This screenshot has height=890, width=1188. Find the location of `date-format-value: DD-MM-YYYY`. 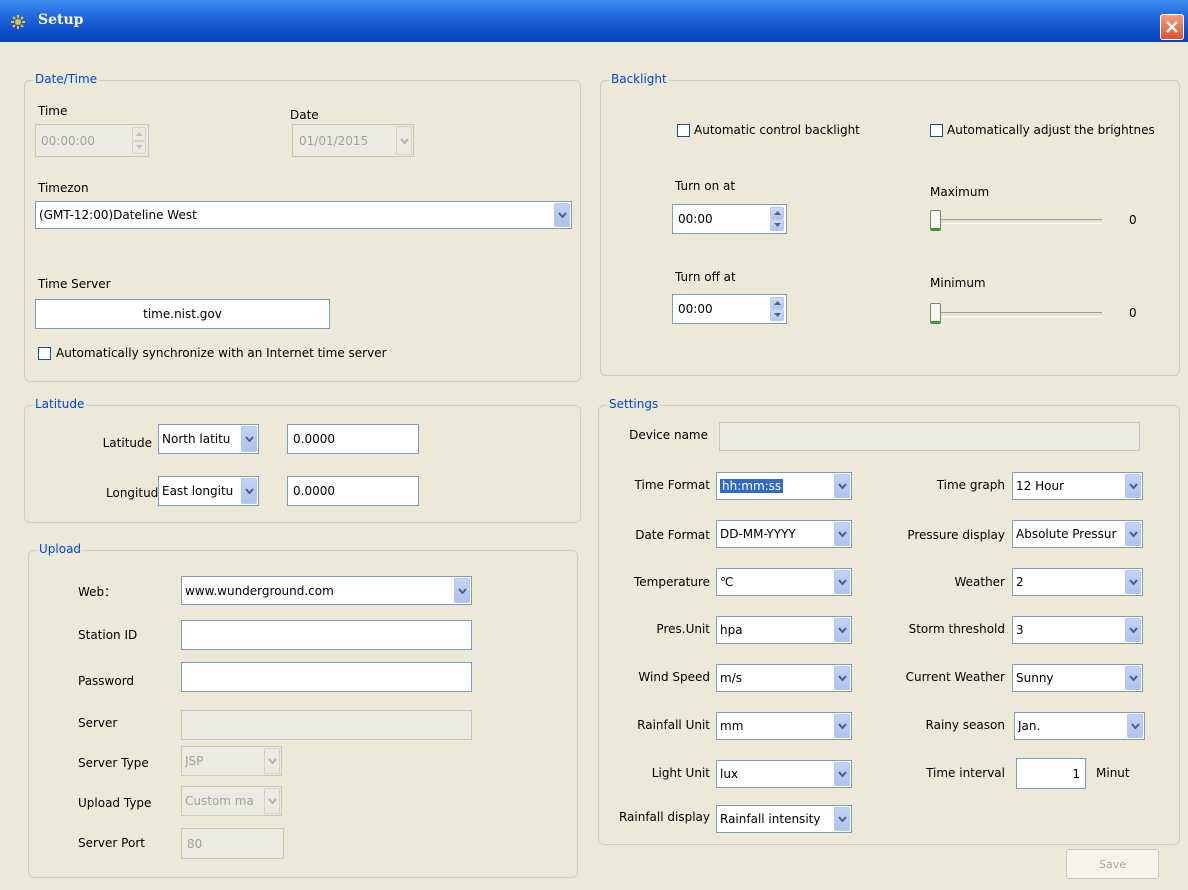

date-format-value: DD-MM-YYYY is located at coordinates (758, 534).